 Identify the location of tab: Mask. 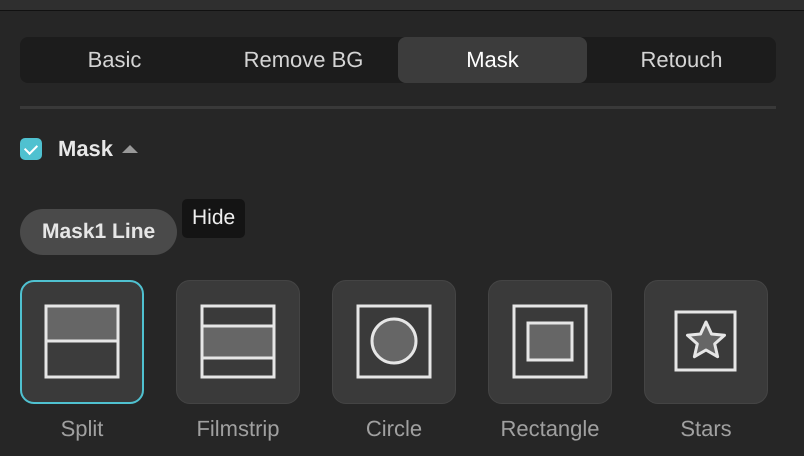
(492, 60).